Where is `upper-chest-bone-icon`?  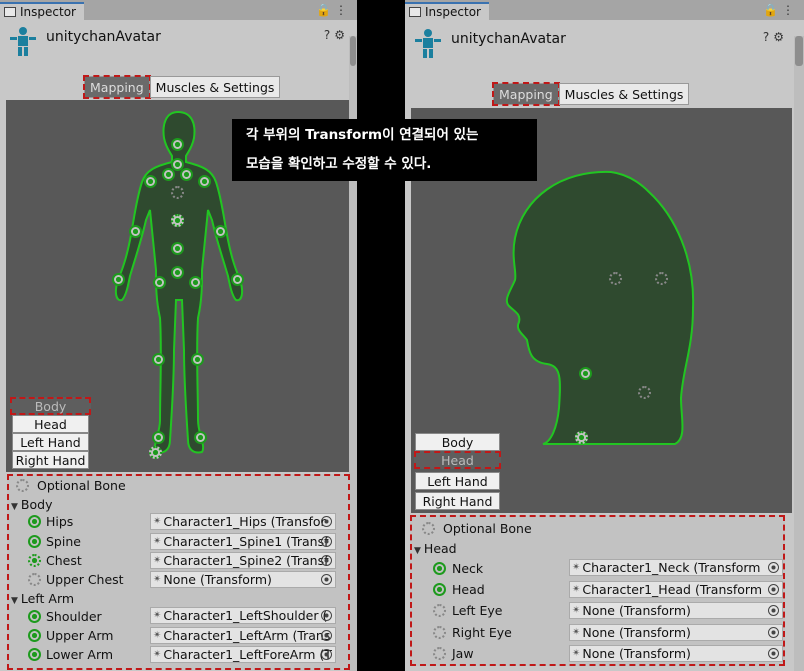 upper-chest-bone-icon is located at coordinates (34, 579).